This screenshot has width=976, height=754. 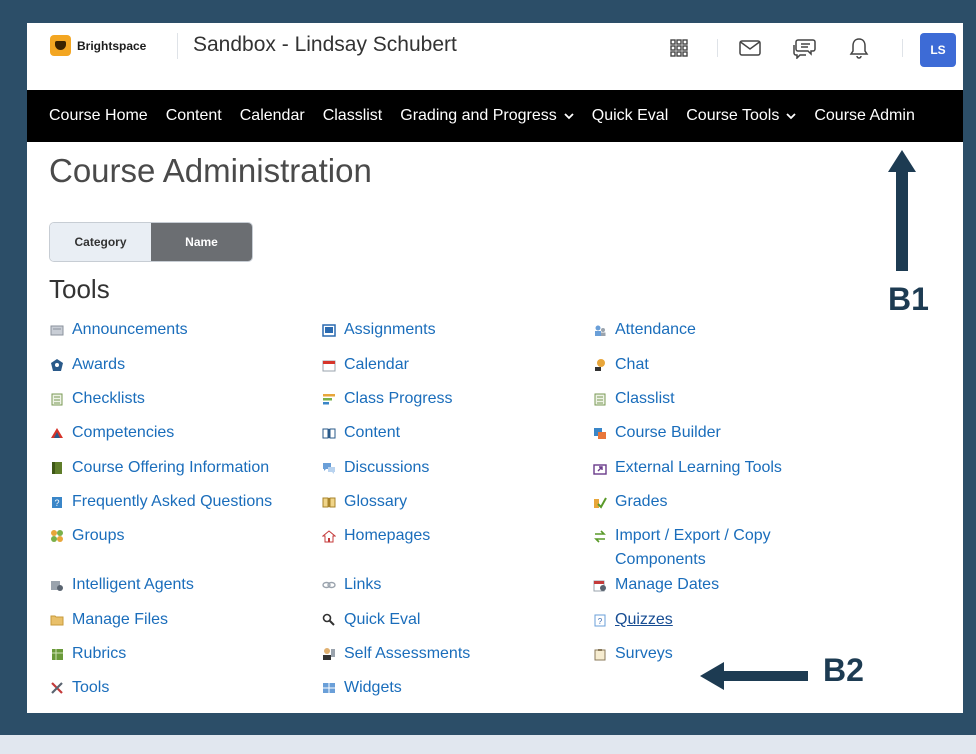 I want to click on mail-icon, so click(x=750, y=48).